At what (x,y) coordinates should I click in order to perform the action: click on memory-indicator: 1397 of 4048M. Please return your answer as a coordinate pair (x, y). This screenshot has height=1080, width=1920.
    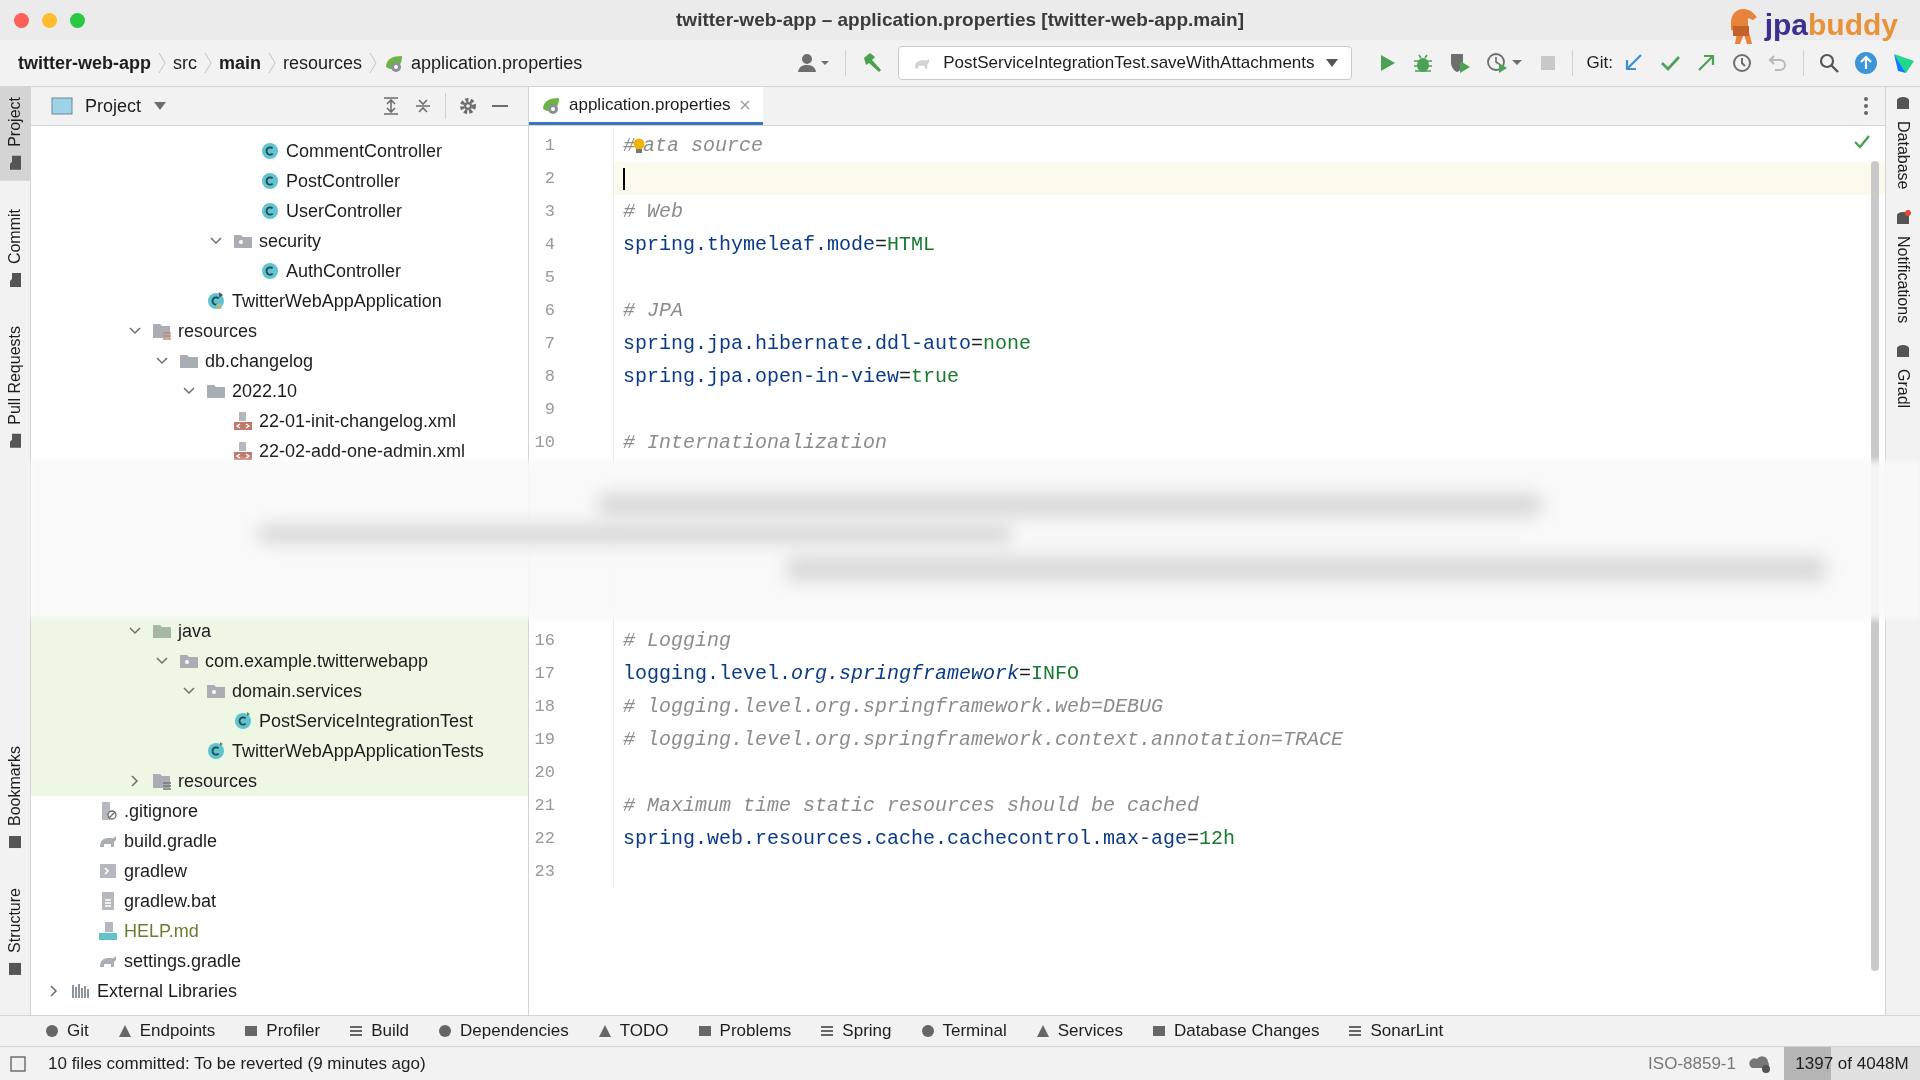
    Looking at the image, I should click on (1852, 1063).